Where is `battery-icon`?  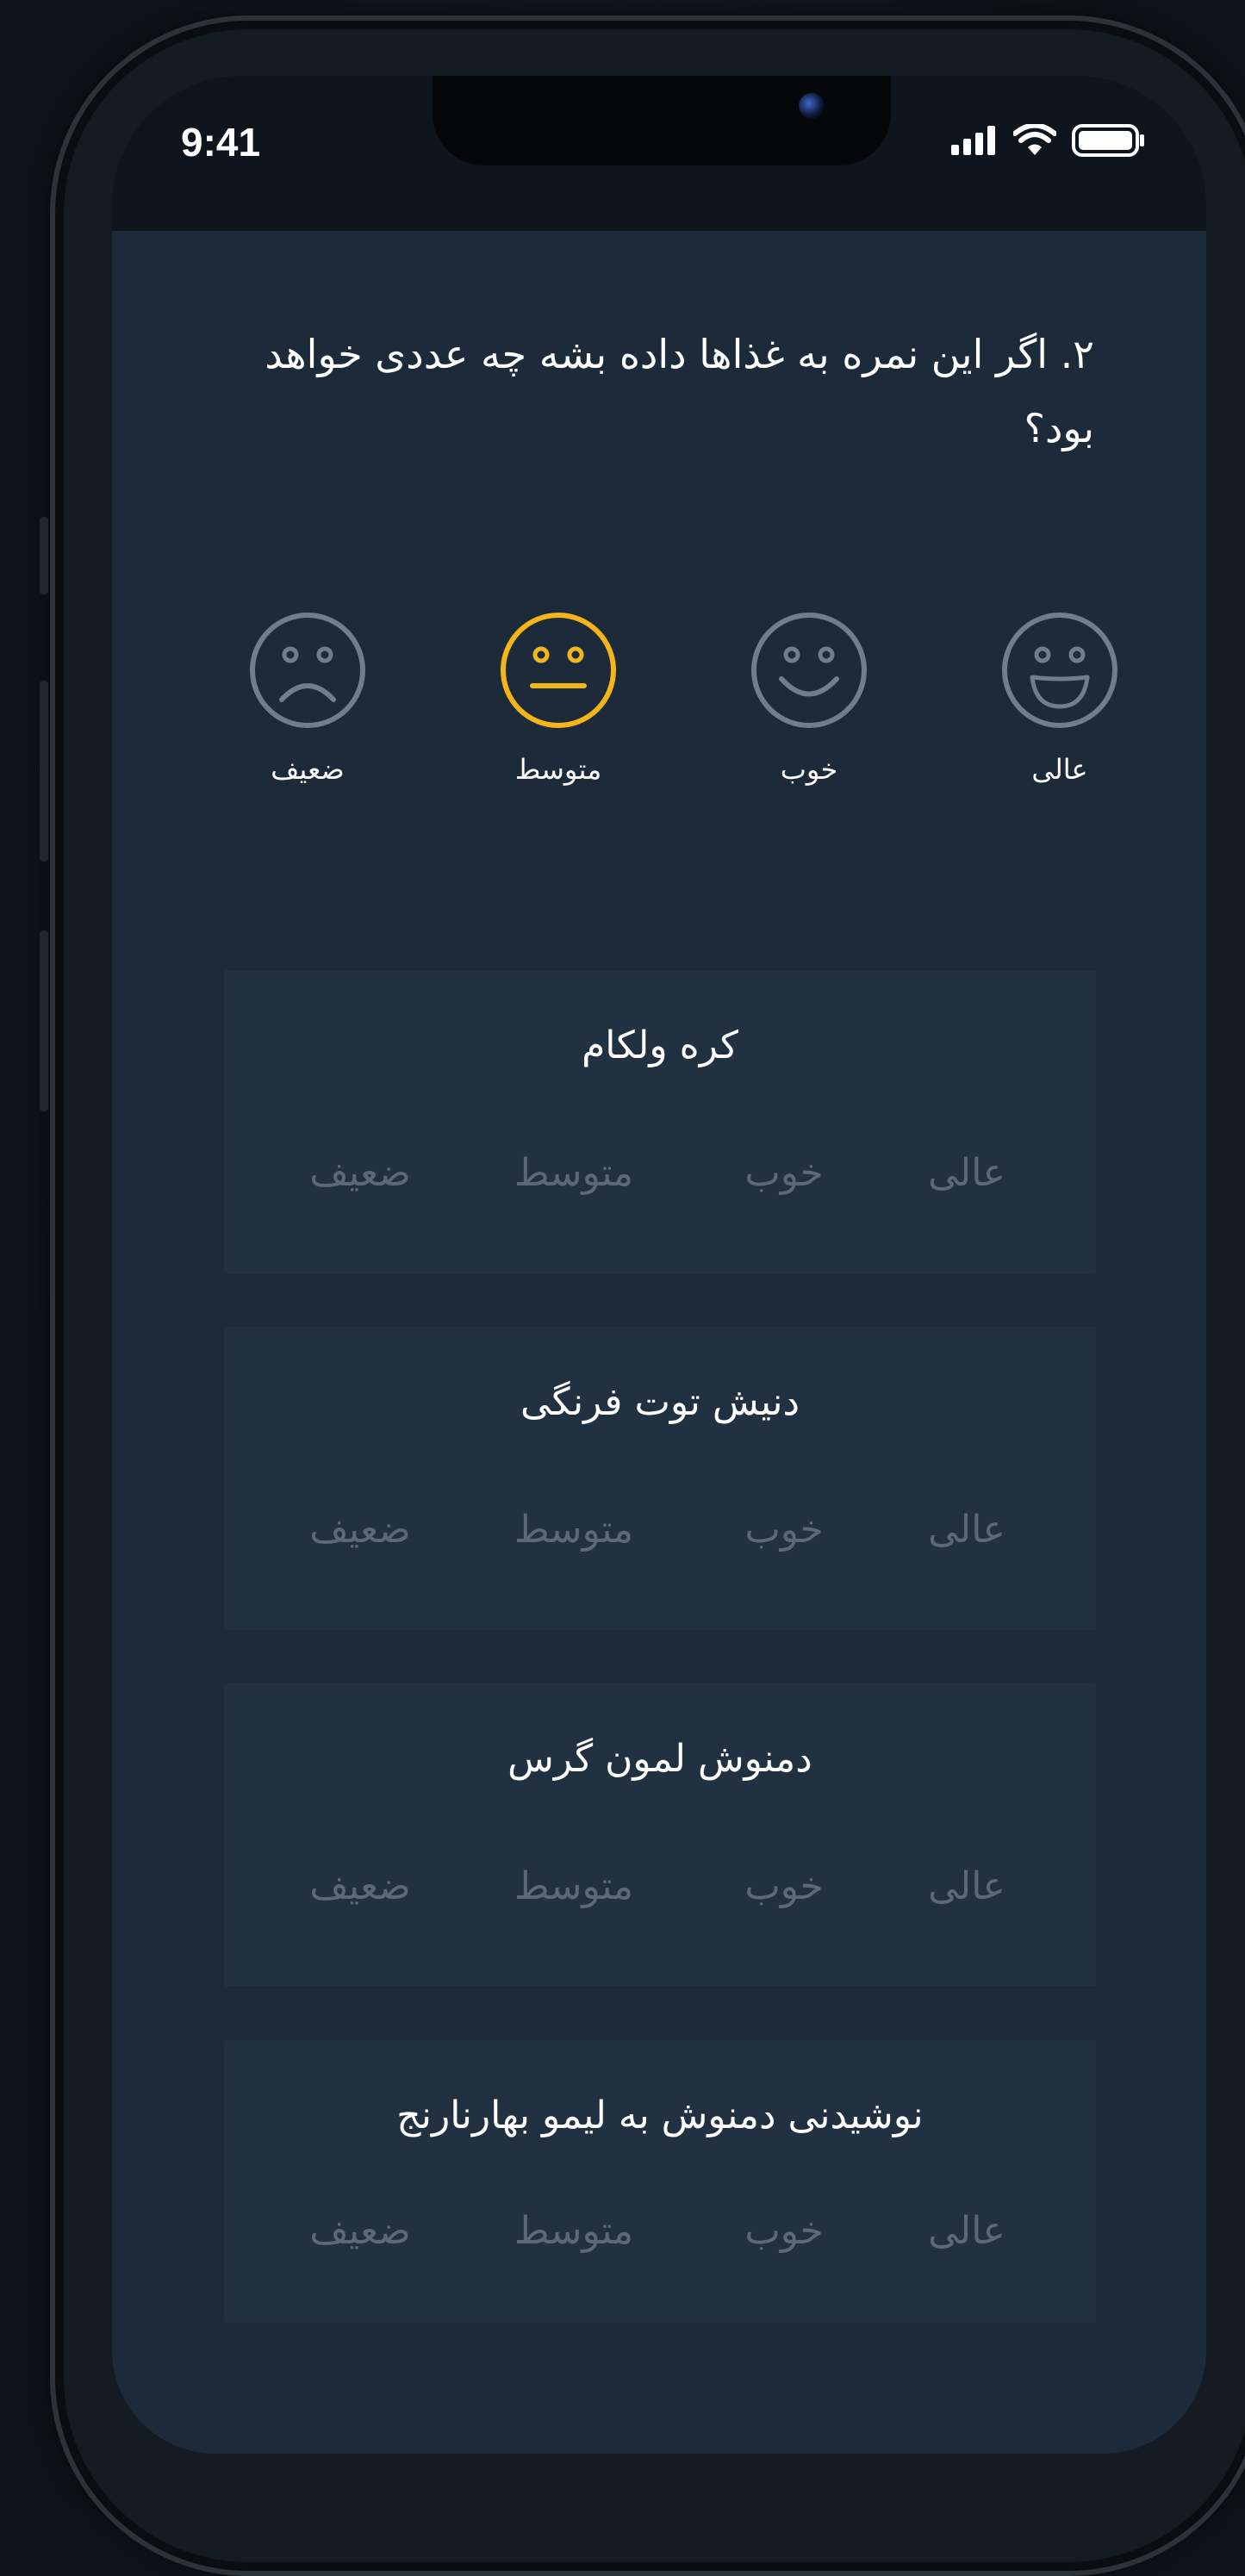
battery-icon is located at coordinates (1108, 141).